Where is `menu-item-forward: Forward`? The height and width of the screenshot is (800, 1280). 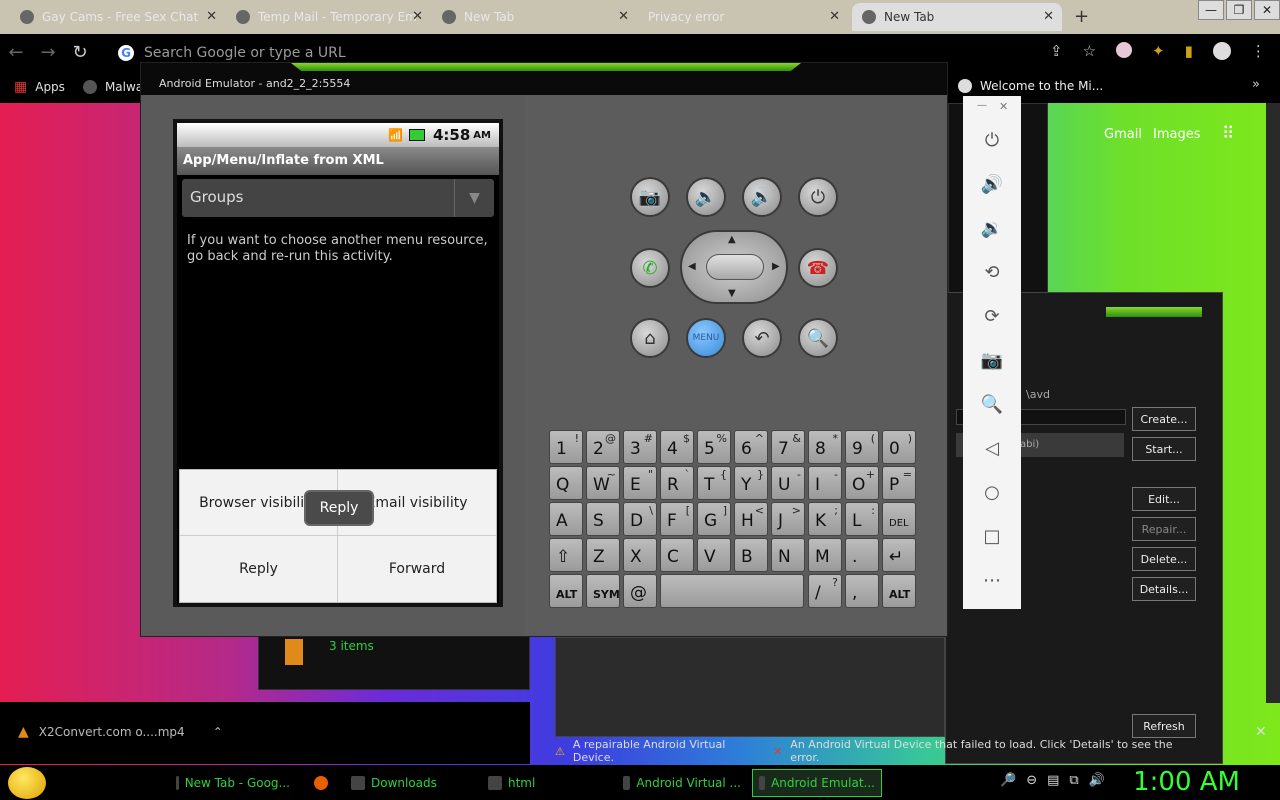 menu-item-forward: Forward is located at coordinates (417, 569).